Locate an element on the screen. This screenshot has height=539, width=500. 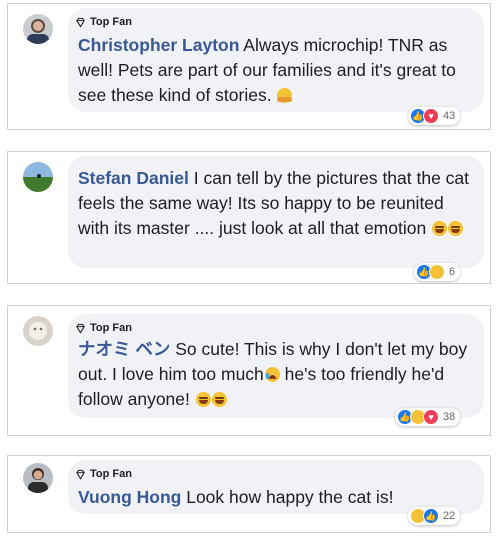
reaction-summary: 👍 22 is located at coordinates (434, 516).